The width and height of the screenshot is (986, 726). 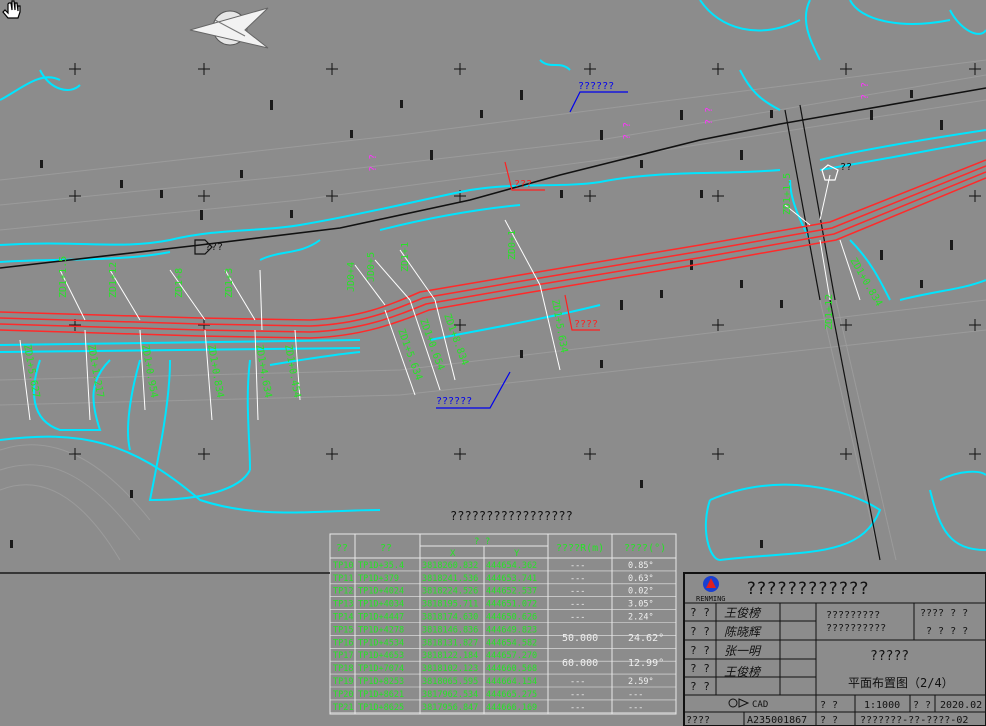 I want to click on cert-value: A235001867, so click(x=777, y=720).